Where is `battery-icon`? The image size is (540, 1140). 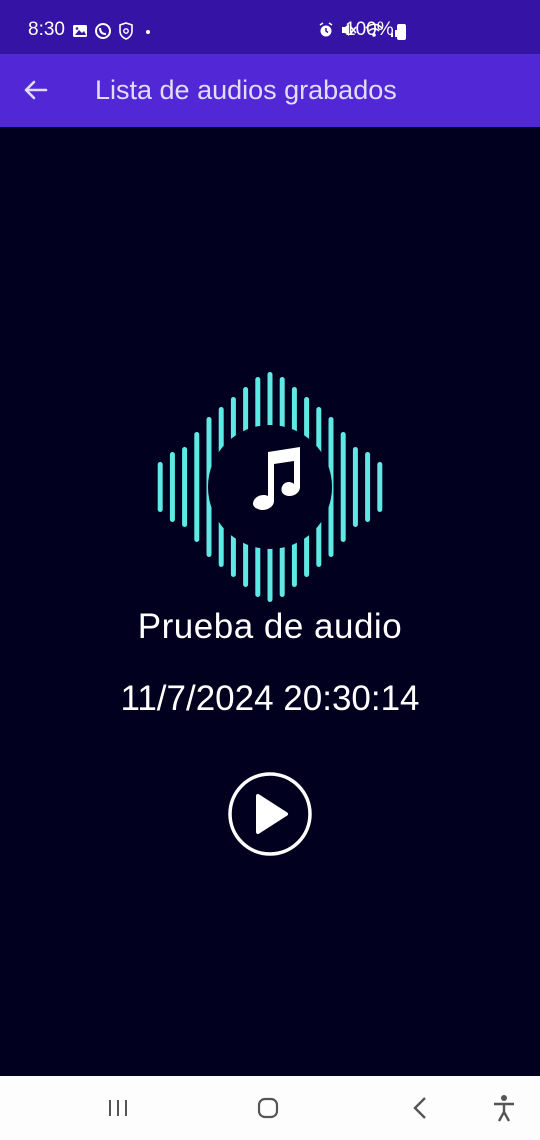
battery-icon is located at coordinates (401, 32).